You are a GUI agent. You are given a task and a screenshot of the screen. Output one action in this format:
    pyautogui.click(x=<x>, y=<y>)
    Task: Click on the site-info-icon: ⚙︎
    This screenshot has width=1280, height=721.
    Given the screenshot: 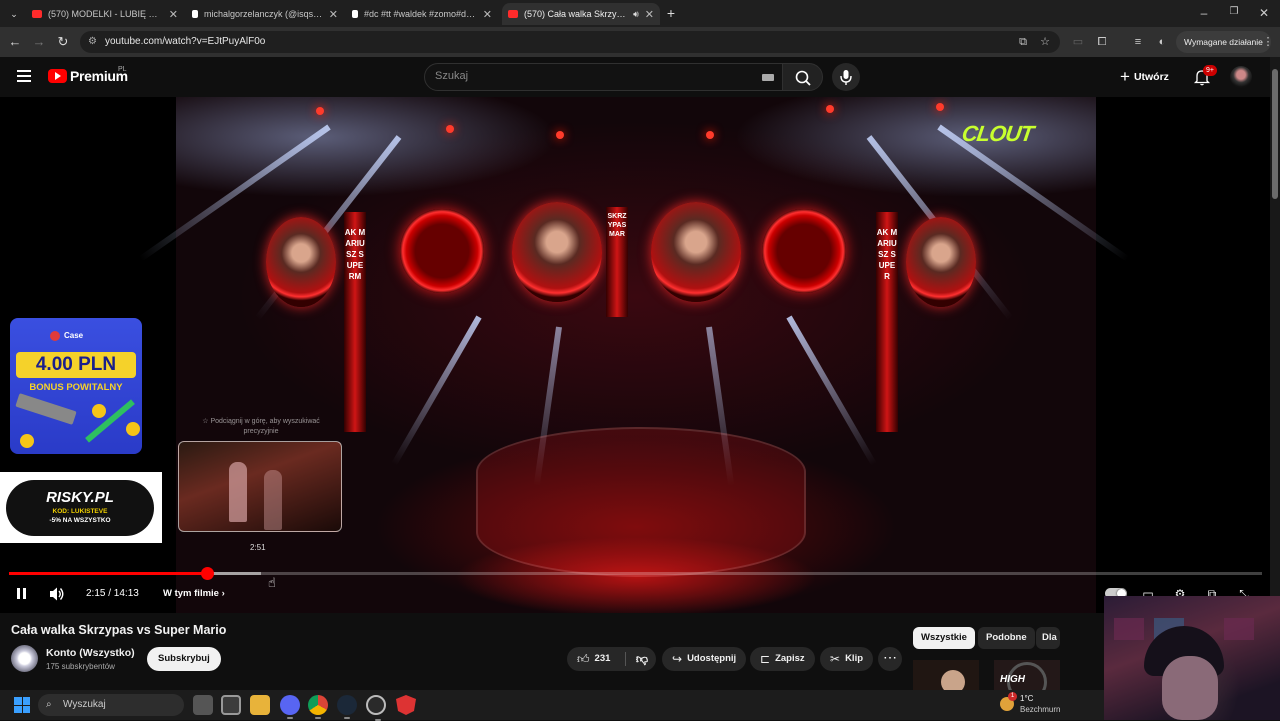 What is the action you would take?
    pyautogui.click(x=92, y=41)
    